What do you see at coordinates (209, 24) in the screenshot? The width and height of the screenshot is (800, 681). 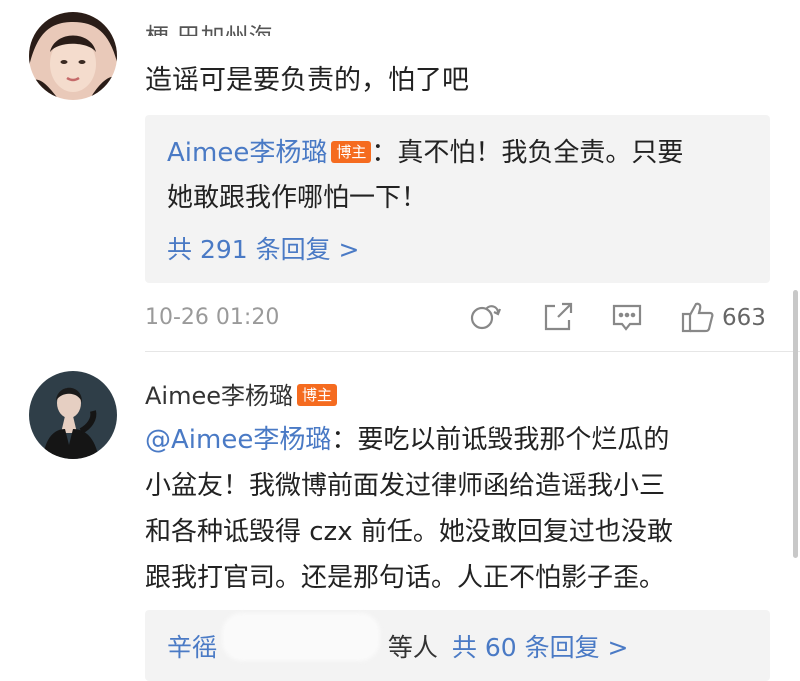 I see `commenter-1-username: 梗 巴加州海` at bounding box center [209, 24].